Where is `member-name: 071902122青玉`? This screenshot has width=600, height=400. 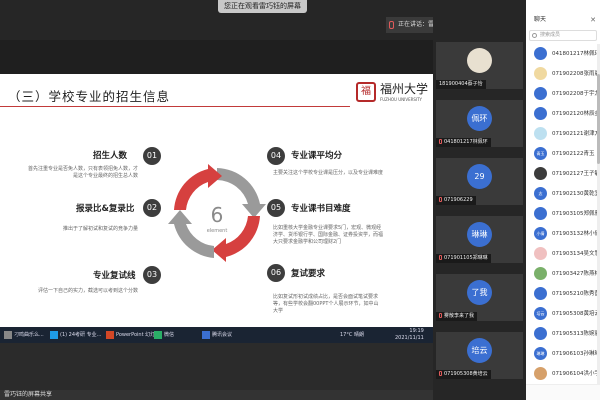 member-name: 071902122青玉 is located at coordinates (573, 154).